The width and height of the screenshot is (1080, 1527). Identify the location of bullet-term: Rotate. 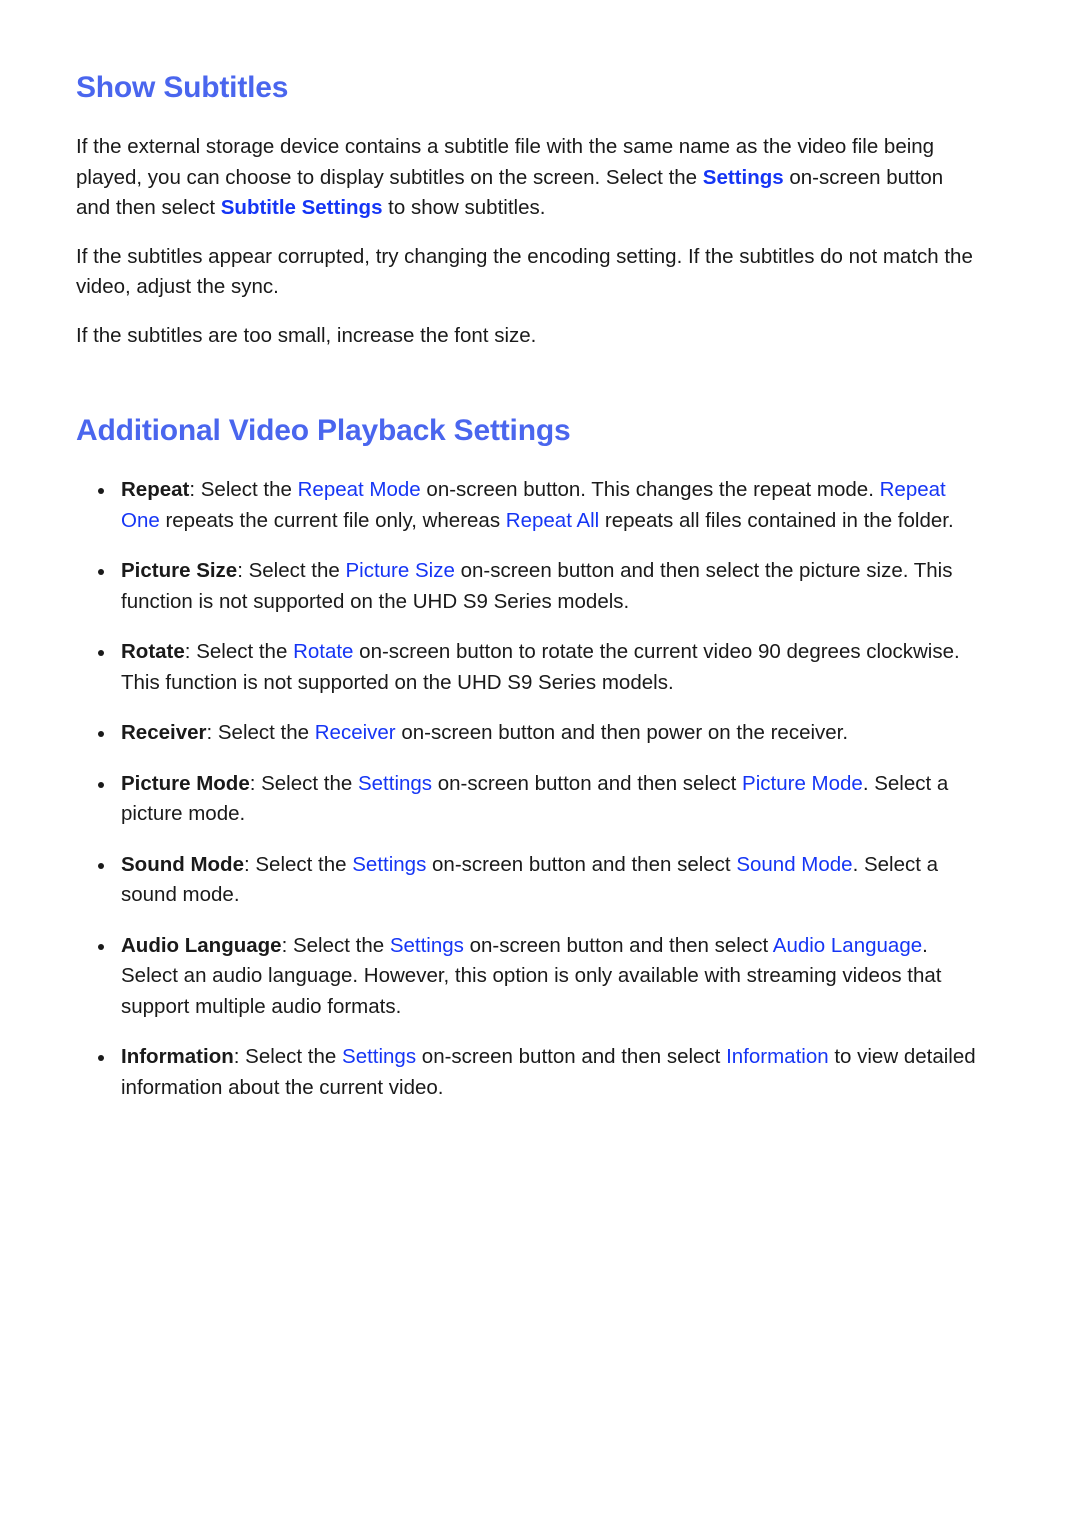
(153, 651).